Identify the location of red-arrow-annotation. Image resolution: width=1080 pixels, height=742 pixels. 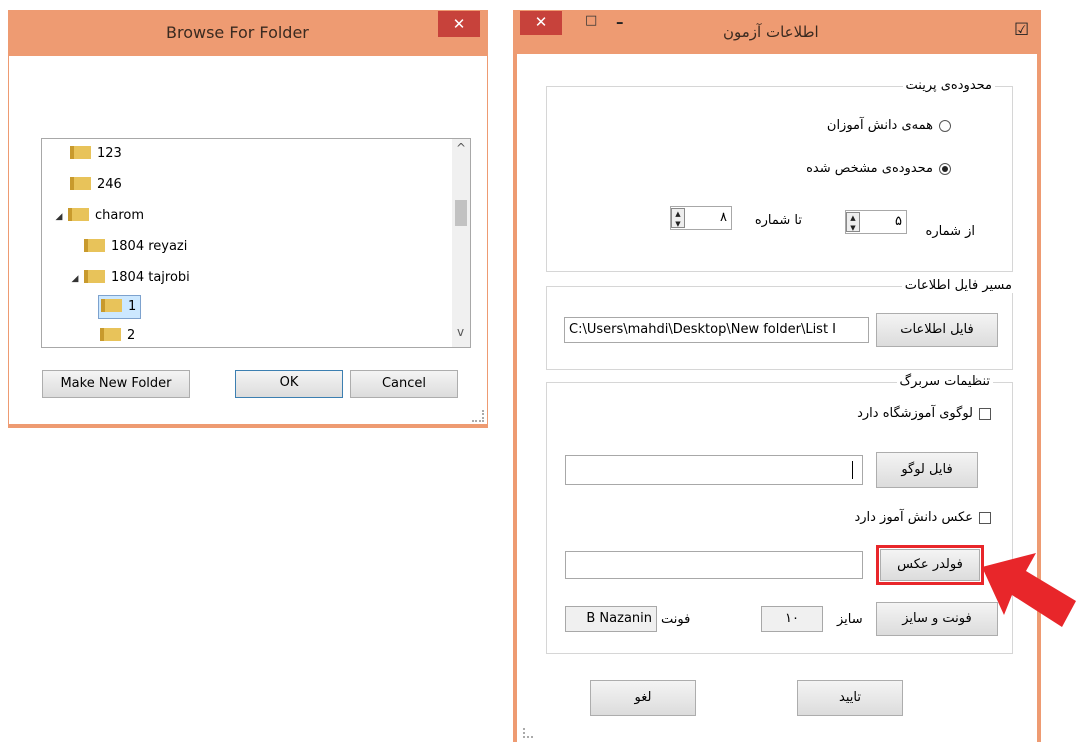
(1029, 590).